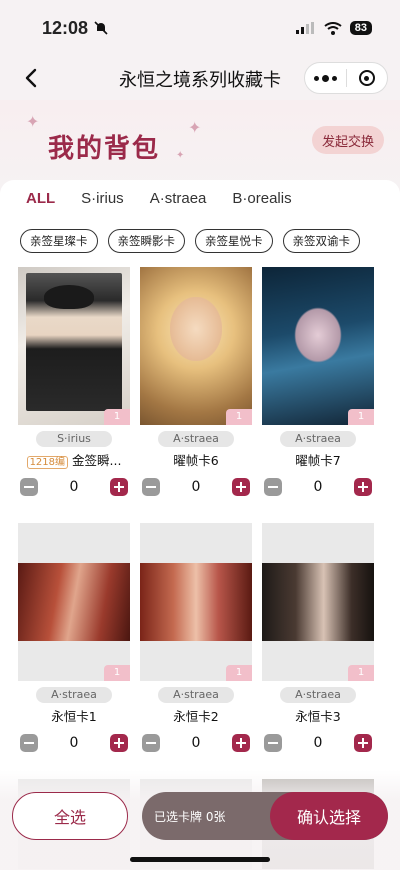  Describe the element at coordinates (104, 149) in the screenshot. I see `page-title: 我的背包` at that location.